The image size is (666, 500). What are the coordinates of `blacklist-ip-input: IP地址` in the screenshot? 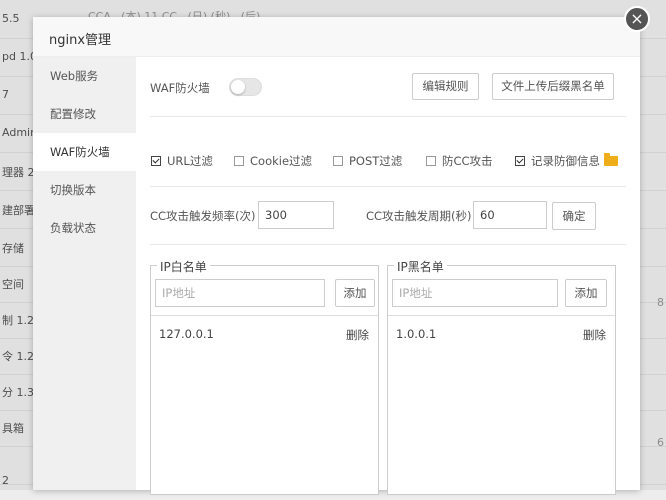 It's located at (475, 293).